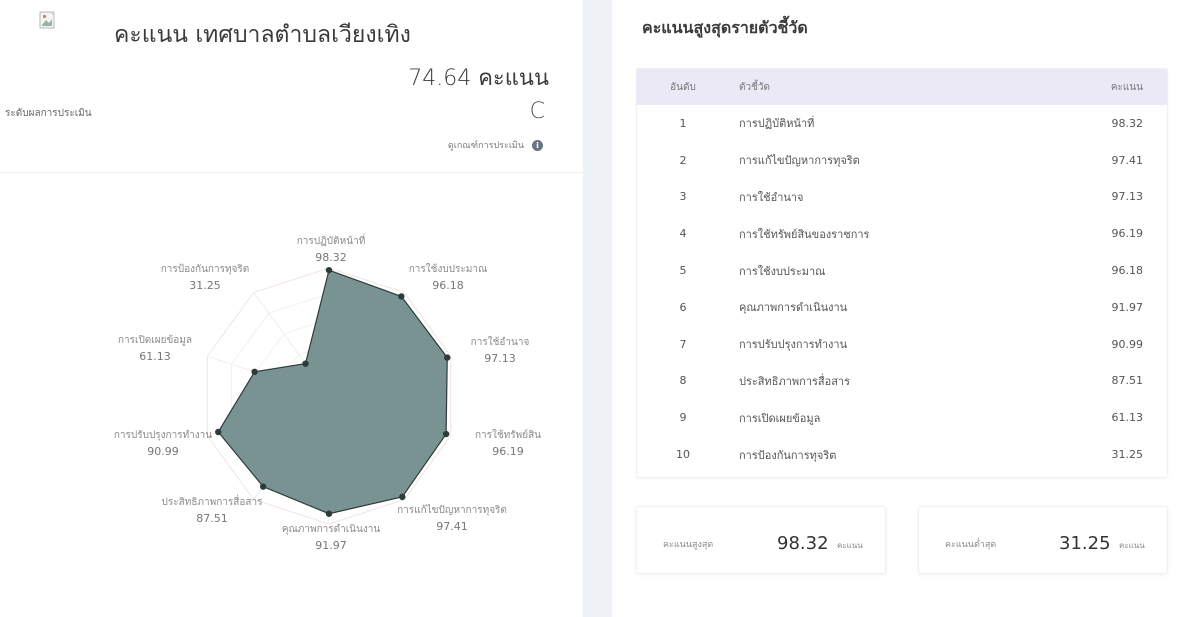  What do you see at coordinates (850, 545) in the screenshot?
I see `max-score-unit: คะแนน` at bounding box center [850, 545].